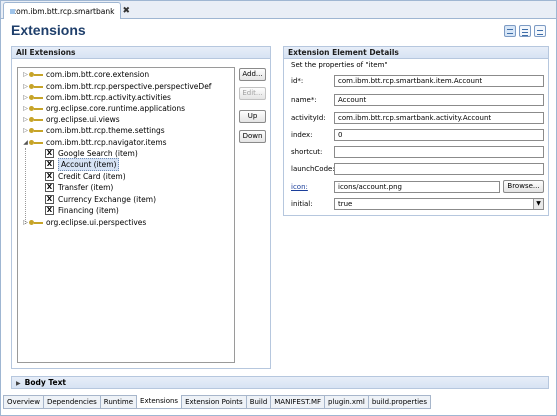 The image size is (557, 416). I want to click on tree-node: ▷ org.eclipse.ui.views, so click(70, 119).